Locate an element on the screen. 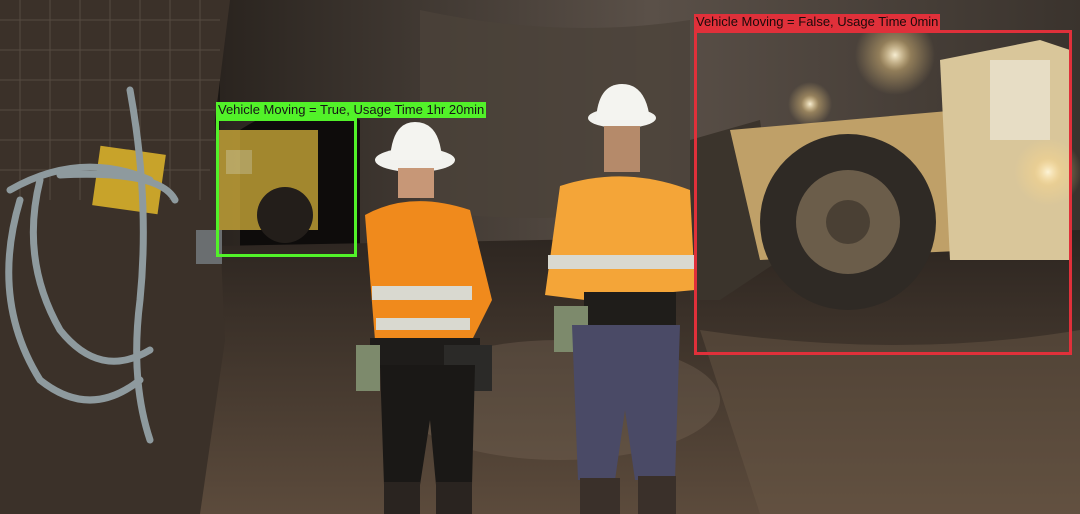 The image size is (1080, 514). wet-floor-tracks is located at coordinates (890, 422).